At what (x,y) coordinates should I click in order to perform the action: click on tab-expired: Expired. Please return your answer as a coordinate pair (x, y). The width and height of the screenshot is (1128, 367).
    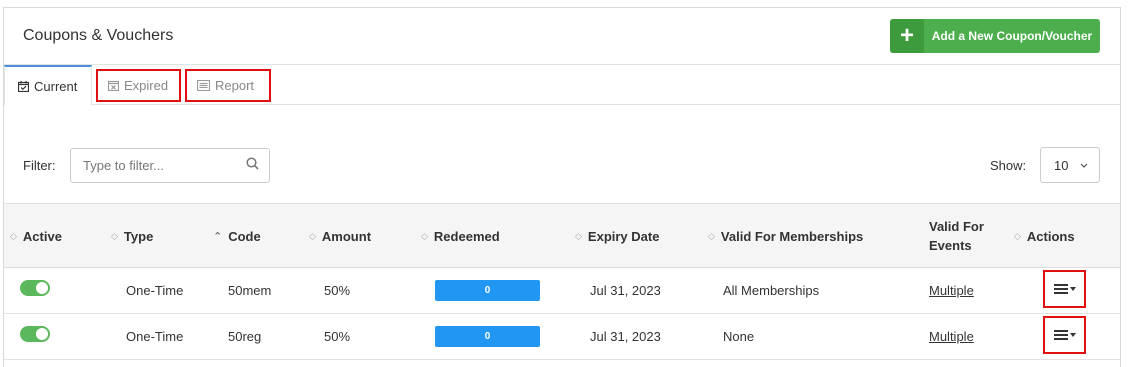
    Looking at the image, I should click on (138, 85).